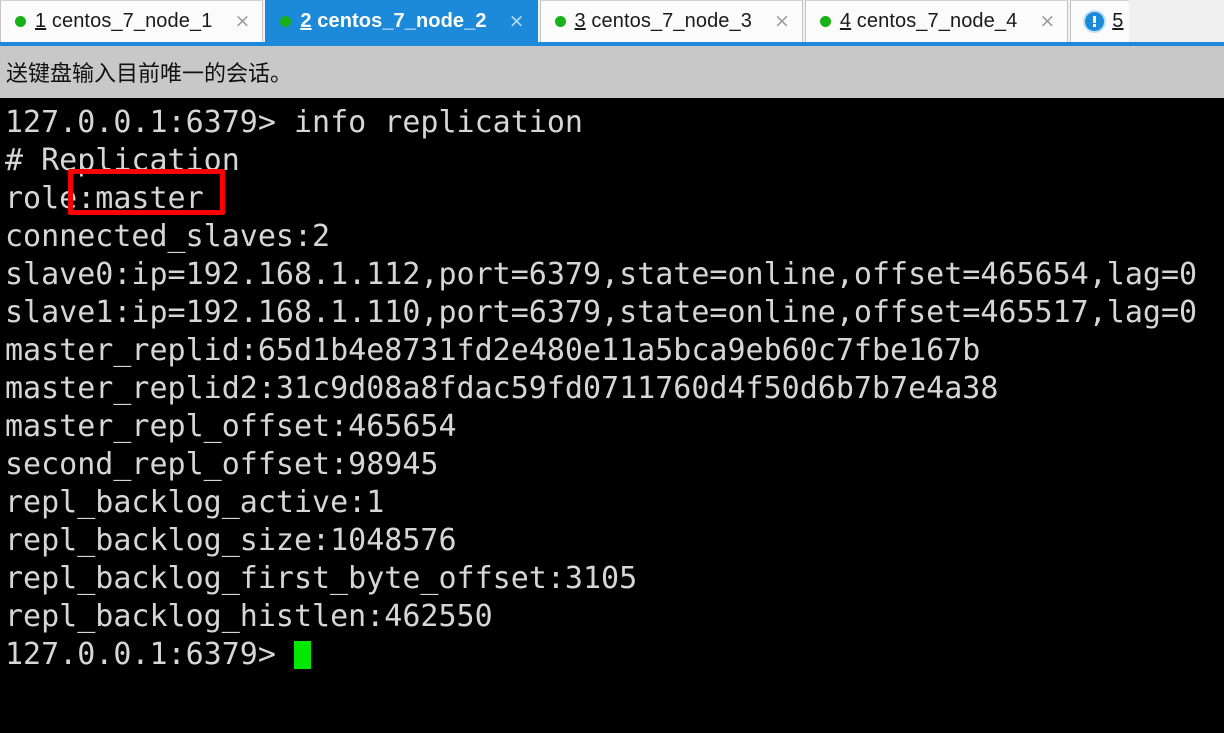  I want to click on tab-label: 4 centos_7_node_4, so click(928, 21).